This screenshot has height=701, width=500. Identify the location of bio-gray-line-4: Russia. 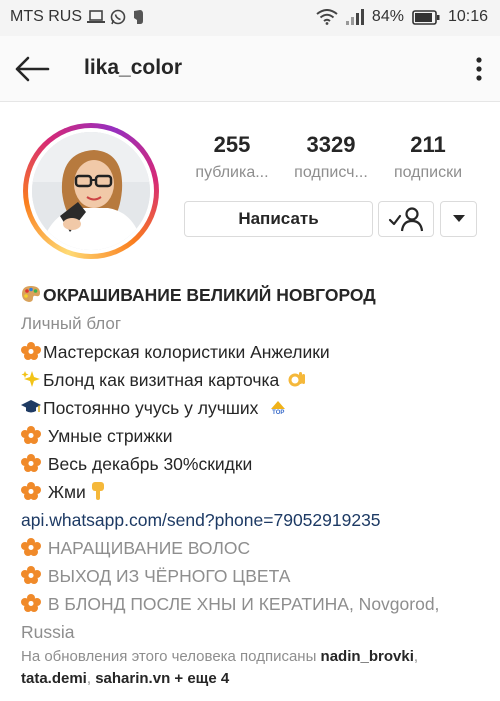
(48, 632).